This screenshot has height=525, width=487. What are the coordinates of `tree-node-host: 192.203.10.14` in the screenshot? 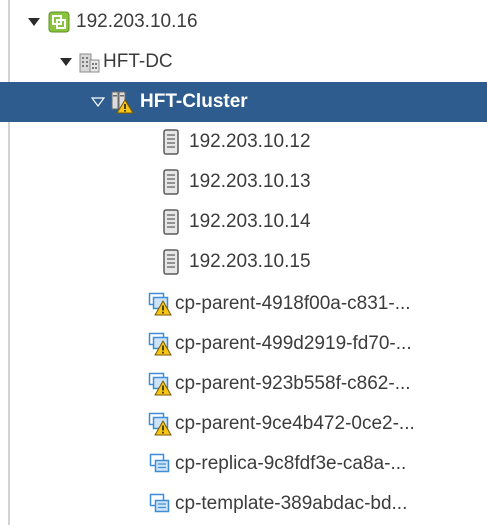 It's located at (243, 222).